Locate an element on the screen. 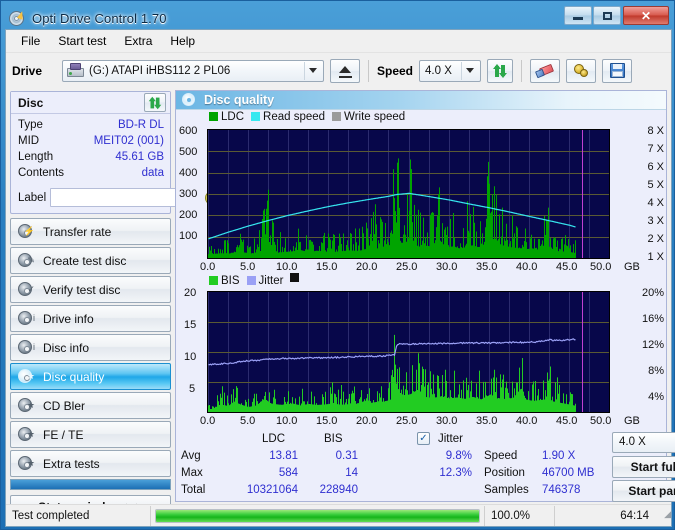 Image resolution: width=675 pixels, height=530 pixels. test-speed-value: 4.0 X is located at coordinates (632, 442).